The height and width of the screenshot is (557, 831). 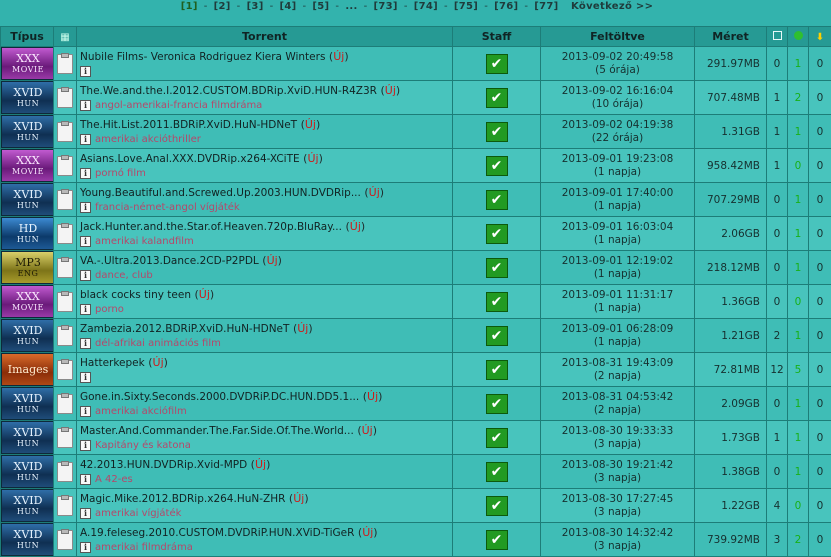 I want to click on col-uploaded: Feltöltve, so click(x=618, y=37).